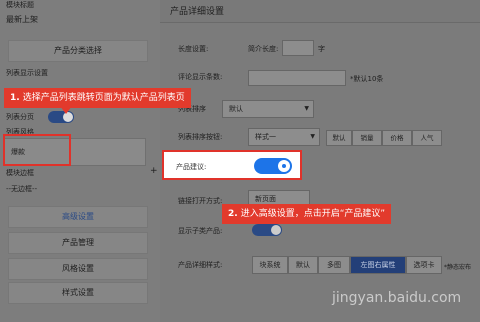 The width and height of the screenshot is (480, 322). I want to click on detail-style-block: 块系统, so click(270, 265).